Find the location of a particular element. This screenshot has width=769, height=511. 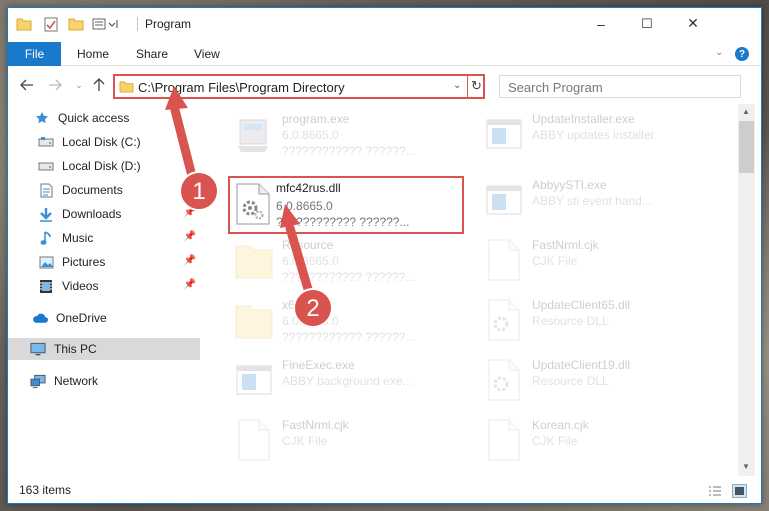

download-icon is located at coordinates (46, 214).